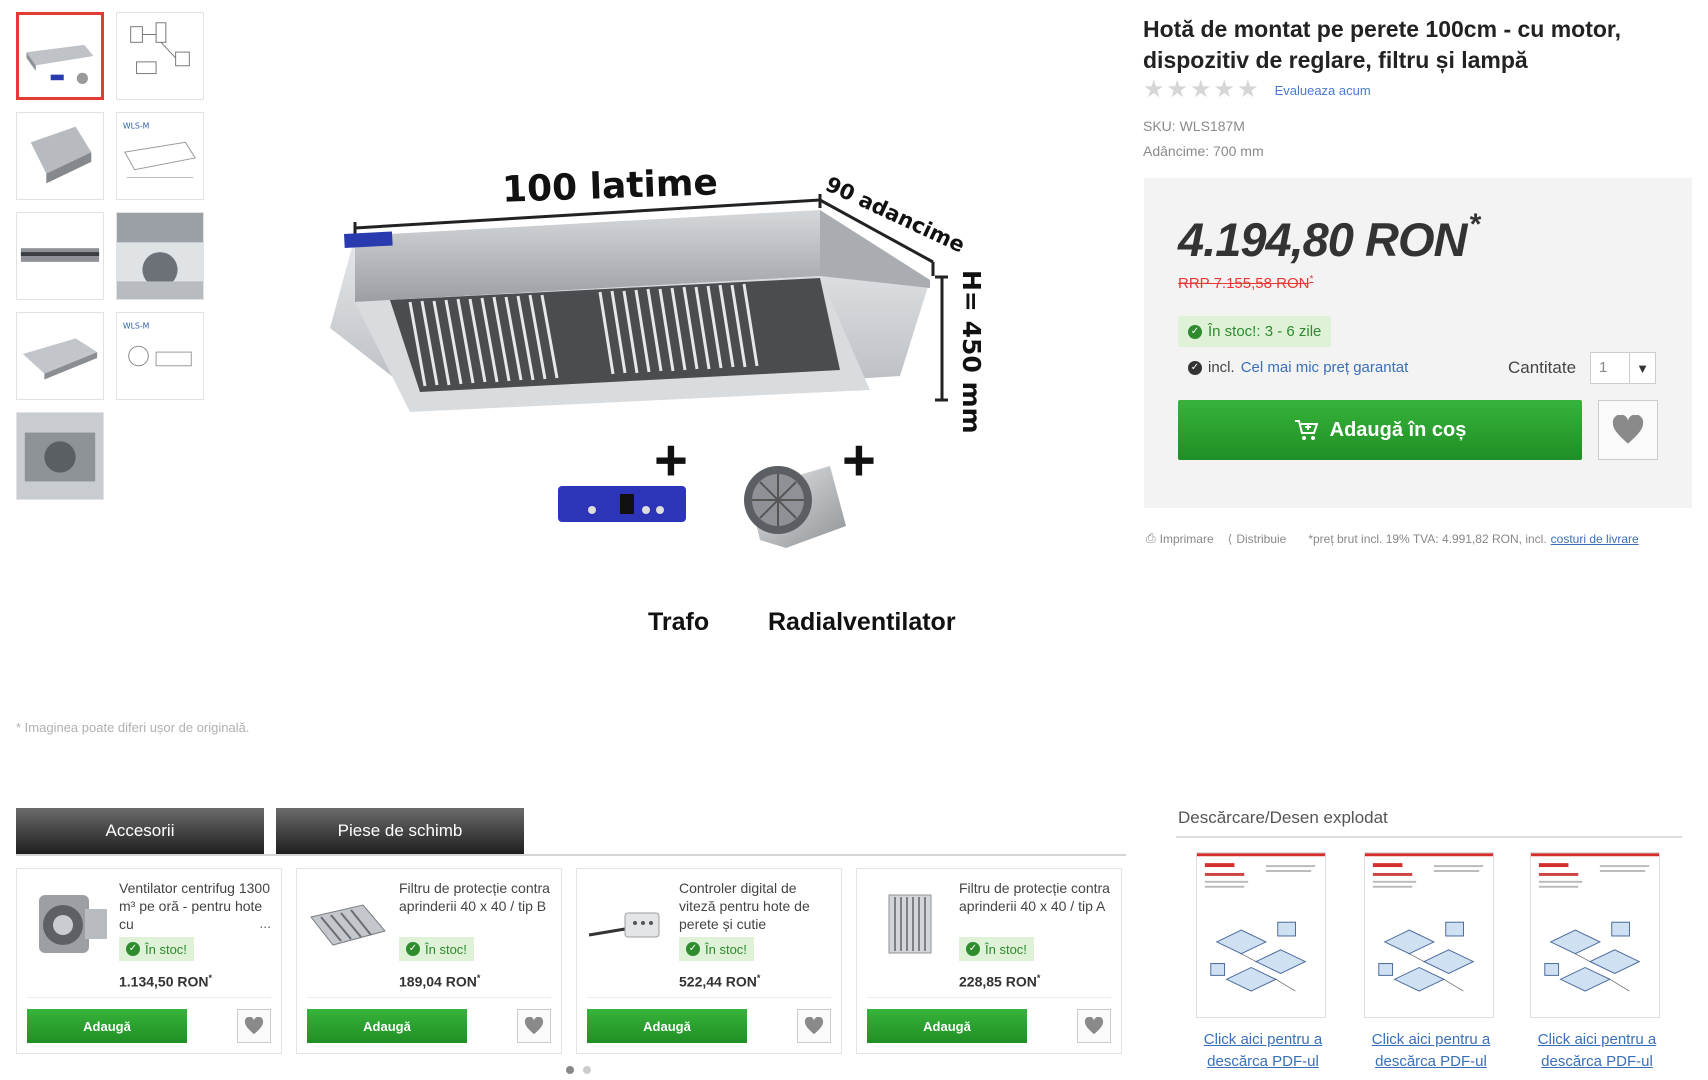  I want to click on guarantee-link: Cel mai mic preț garantat, so click(1325, 367).